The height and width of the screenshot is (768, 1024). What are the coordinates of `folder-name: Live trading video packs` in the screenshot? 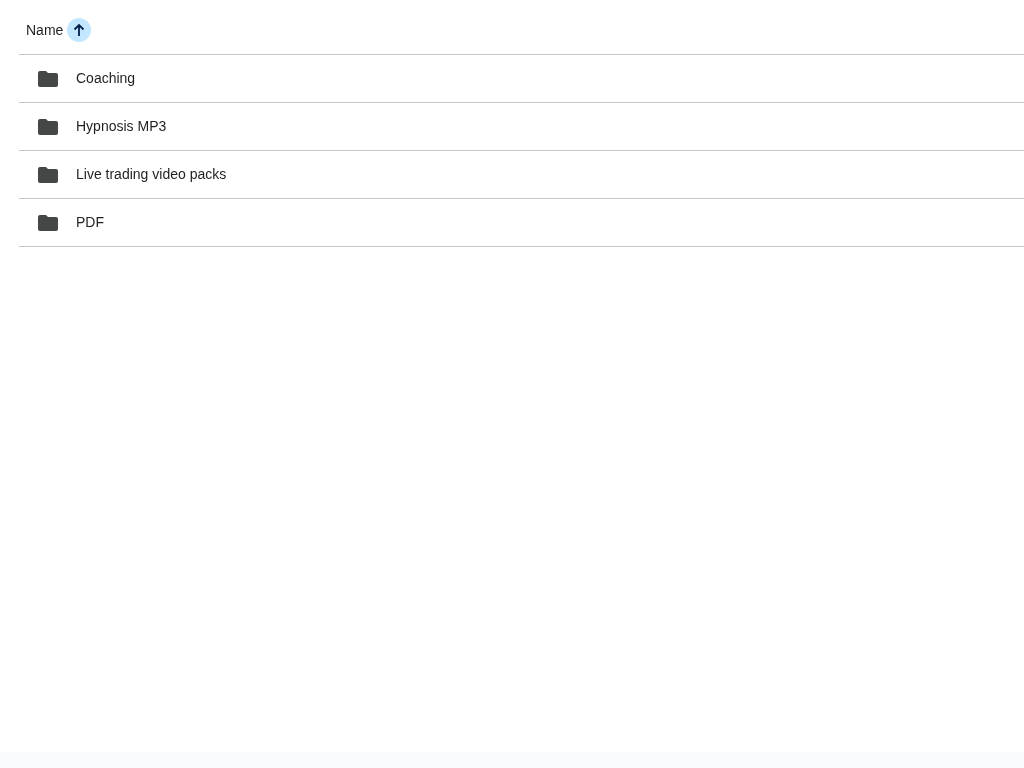 It's located at (151, 174).